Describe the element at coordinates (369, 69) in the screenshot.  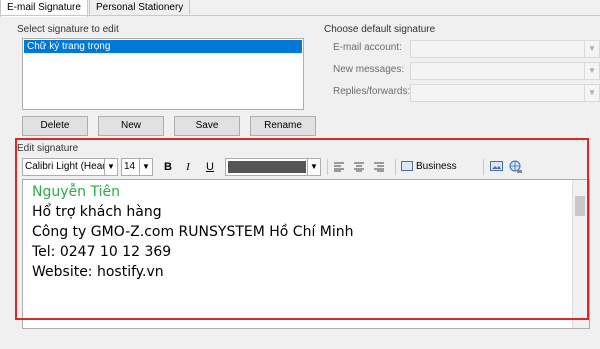
I see `new-messages-label: New messages:` at that location.